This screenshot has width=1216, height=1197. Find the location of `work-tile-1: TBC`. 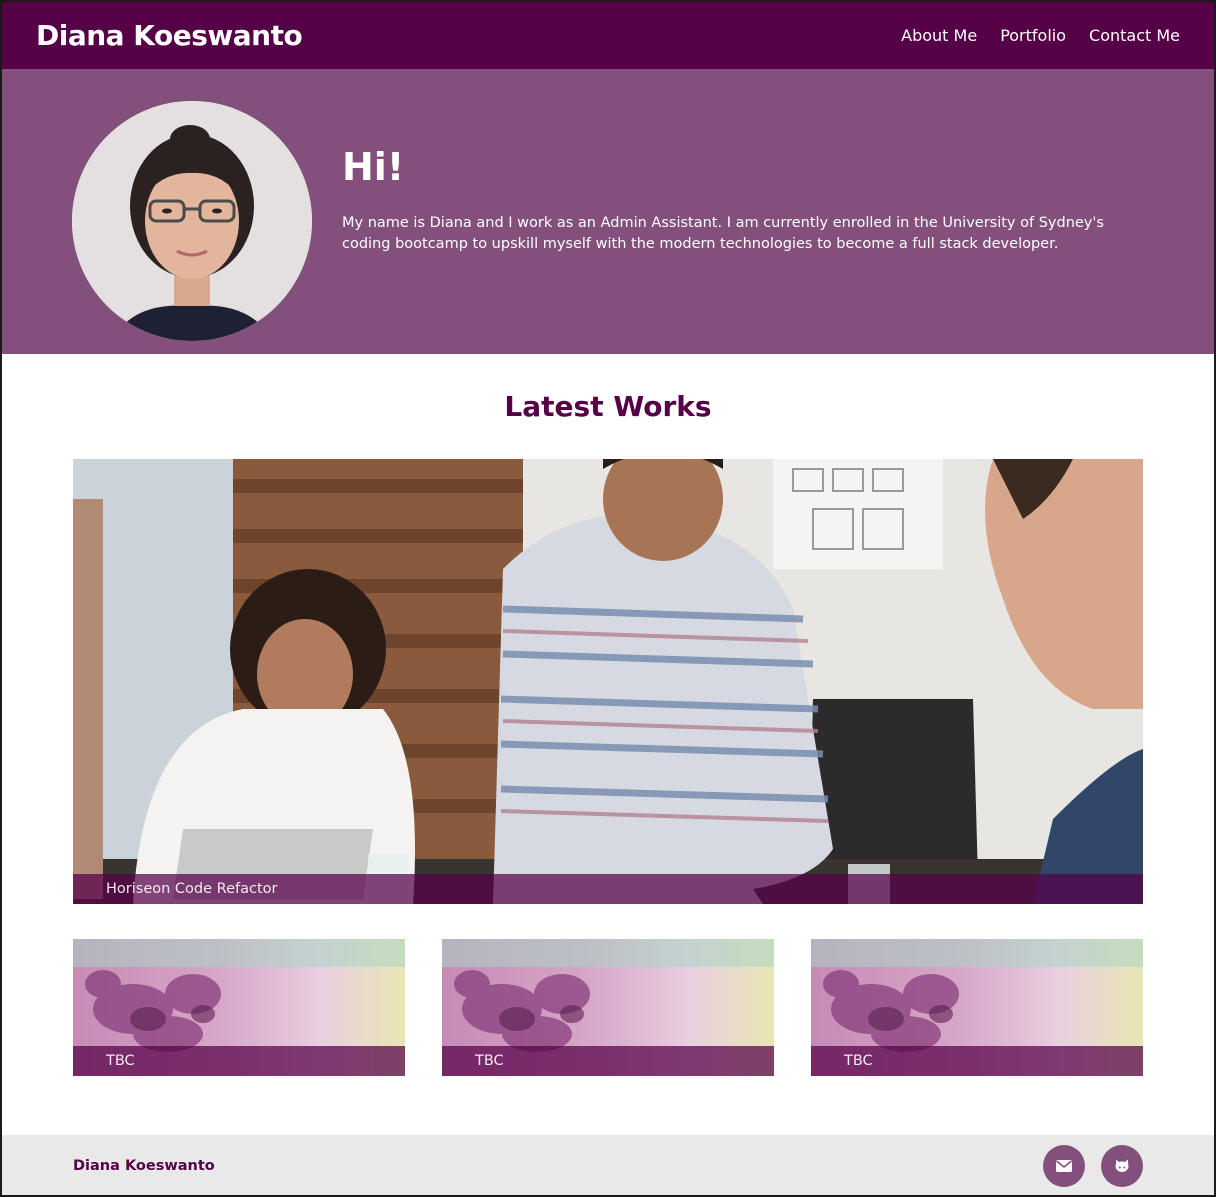

work-tile-1: TBC is located at coordinates (239, 1007).